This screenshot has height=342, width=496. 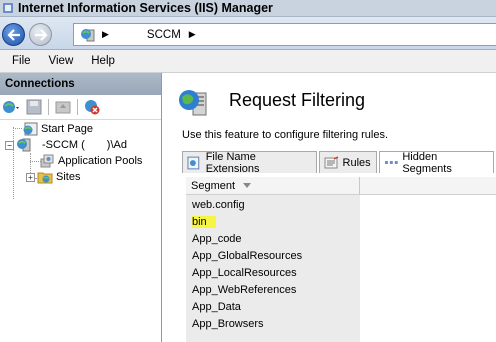 I want to click on cell-segment: App_LocalResources, so click(x=244, y=273).